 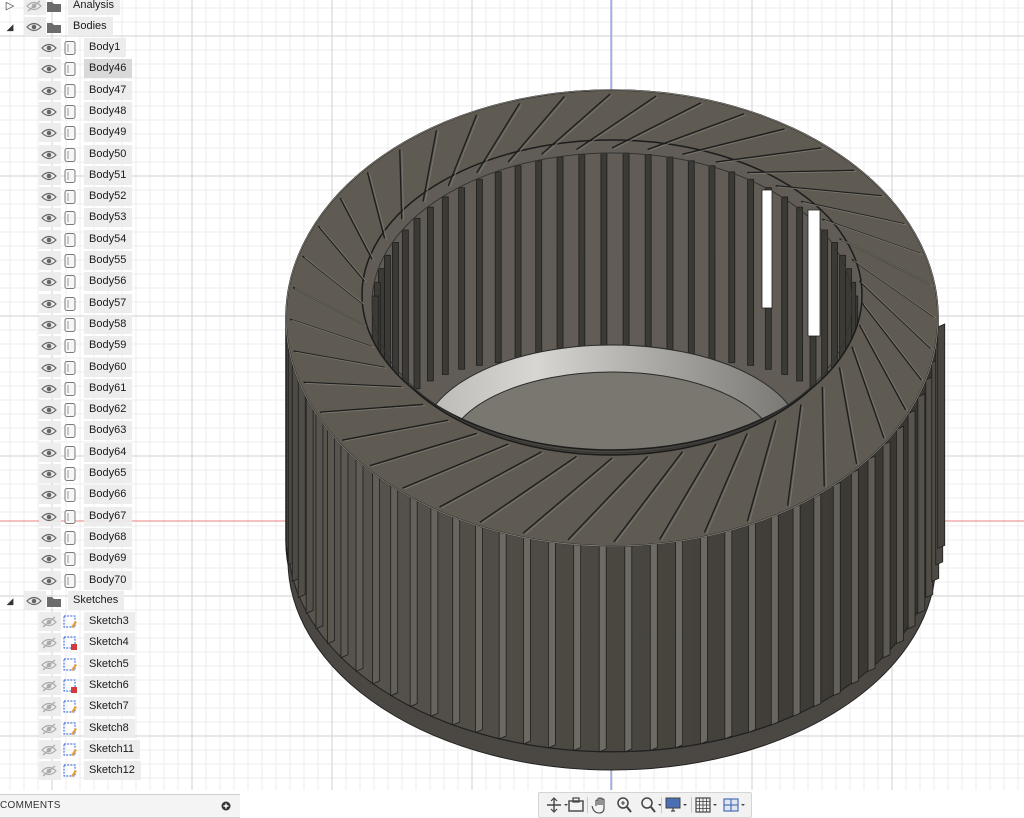 I want to click on body-item-body56: Body56, so click(x=120, y=282).